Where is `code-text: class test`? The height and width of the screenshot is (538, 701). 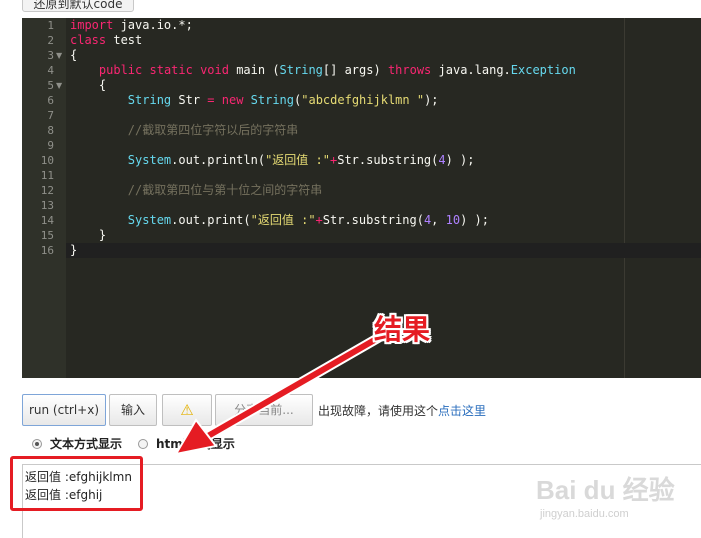
code-text: class test is located at coordinates (106, 40).